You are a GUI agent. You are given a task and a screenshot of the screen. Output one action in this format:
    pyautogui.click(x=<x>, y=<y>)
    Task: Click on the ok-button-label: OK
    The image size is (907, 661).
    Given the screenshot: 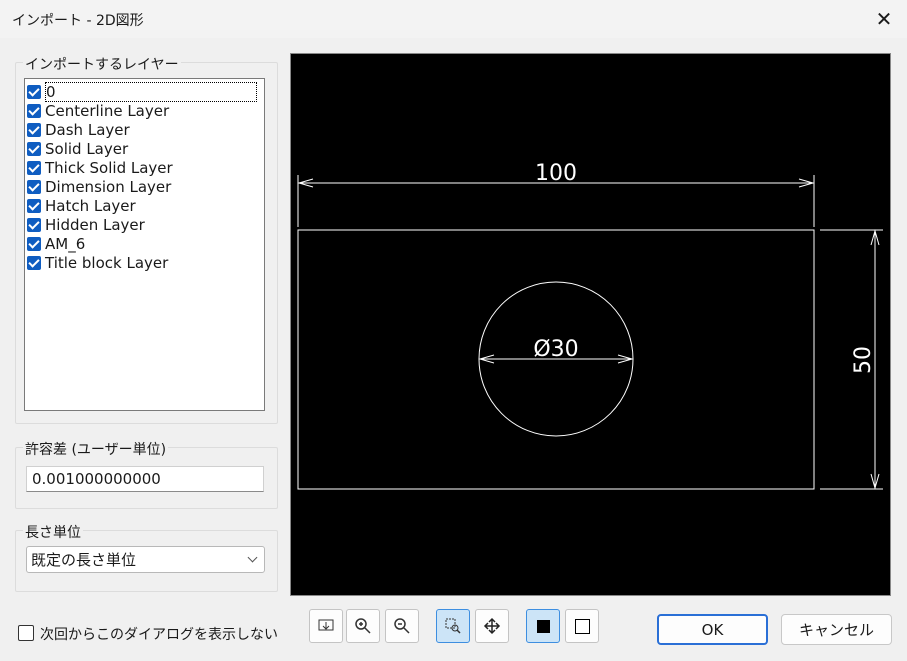 What is the action you would take?
    pyautogui.click(x=712, y=629)
    